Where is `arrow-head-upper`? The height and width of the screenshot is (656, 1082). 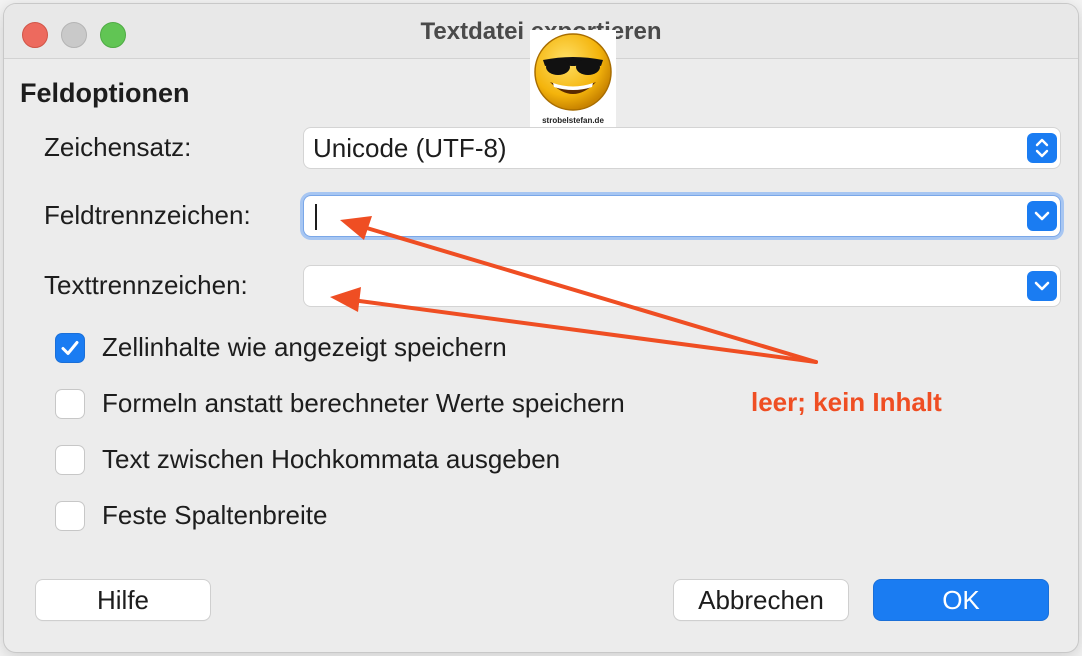 arrow-head-upper is located at coordinates (356, 228).